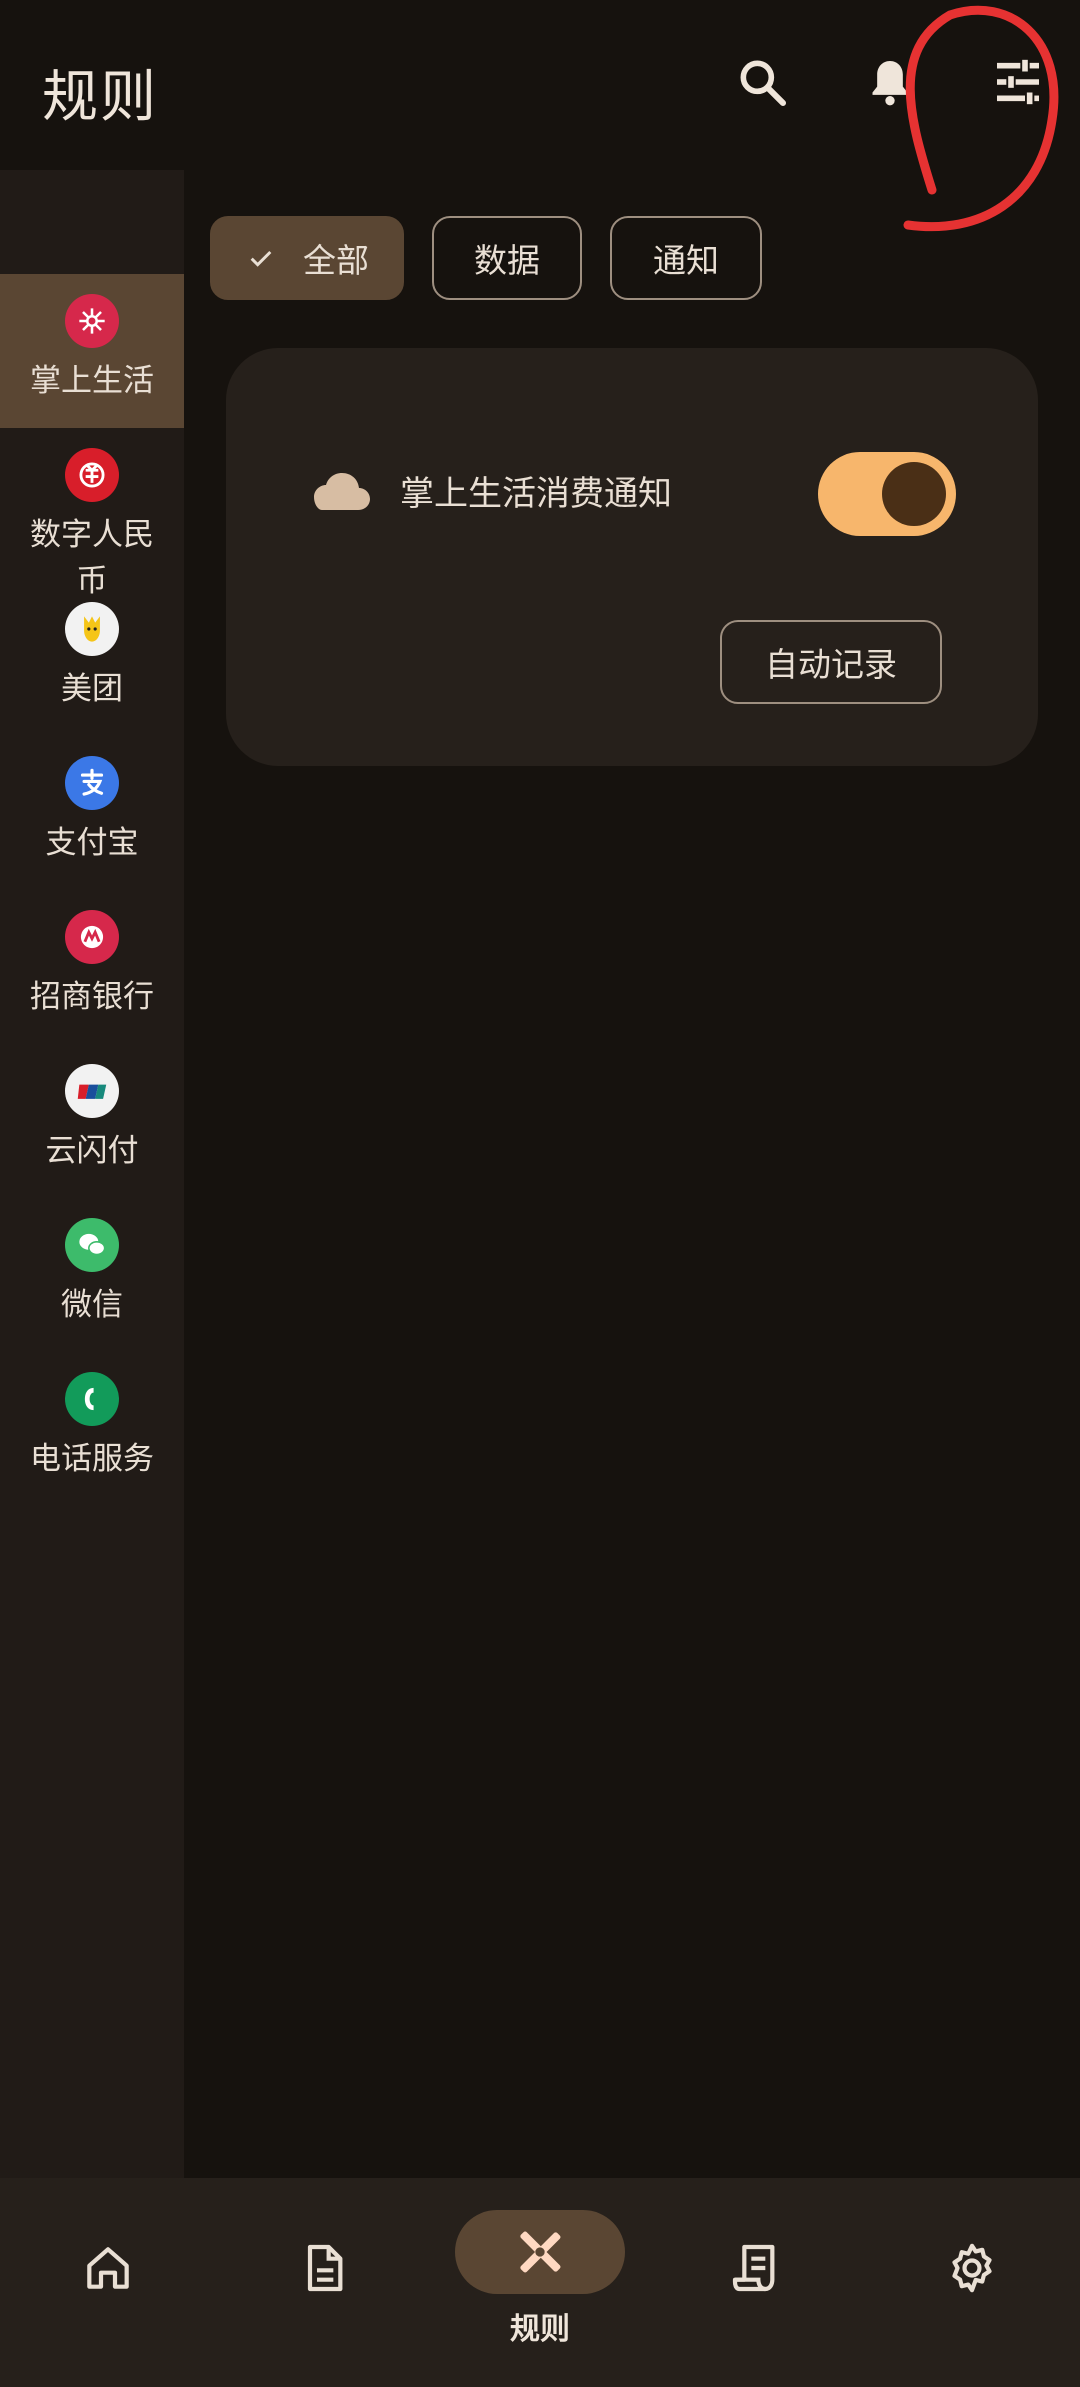  Describe the element at coordinates (540, 85) in the screenshot. I see `top-app-bar: 规则` at that location.